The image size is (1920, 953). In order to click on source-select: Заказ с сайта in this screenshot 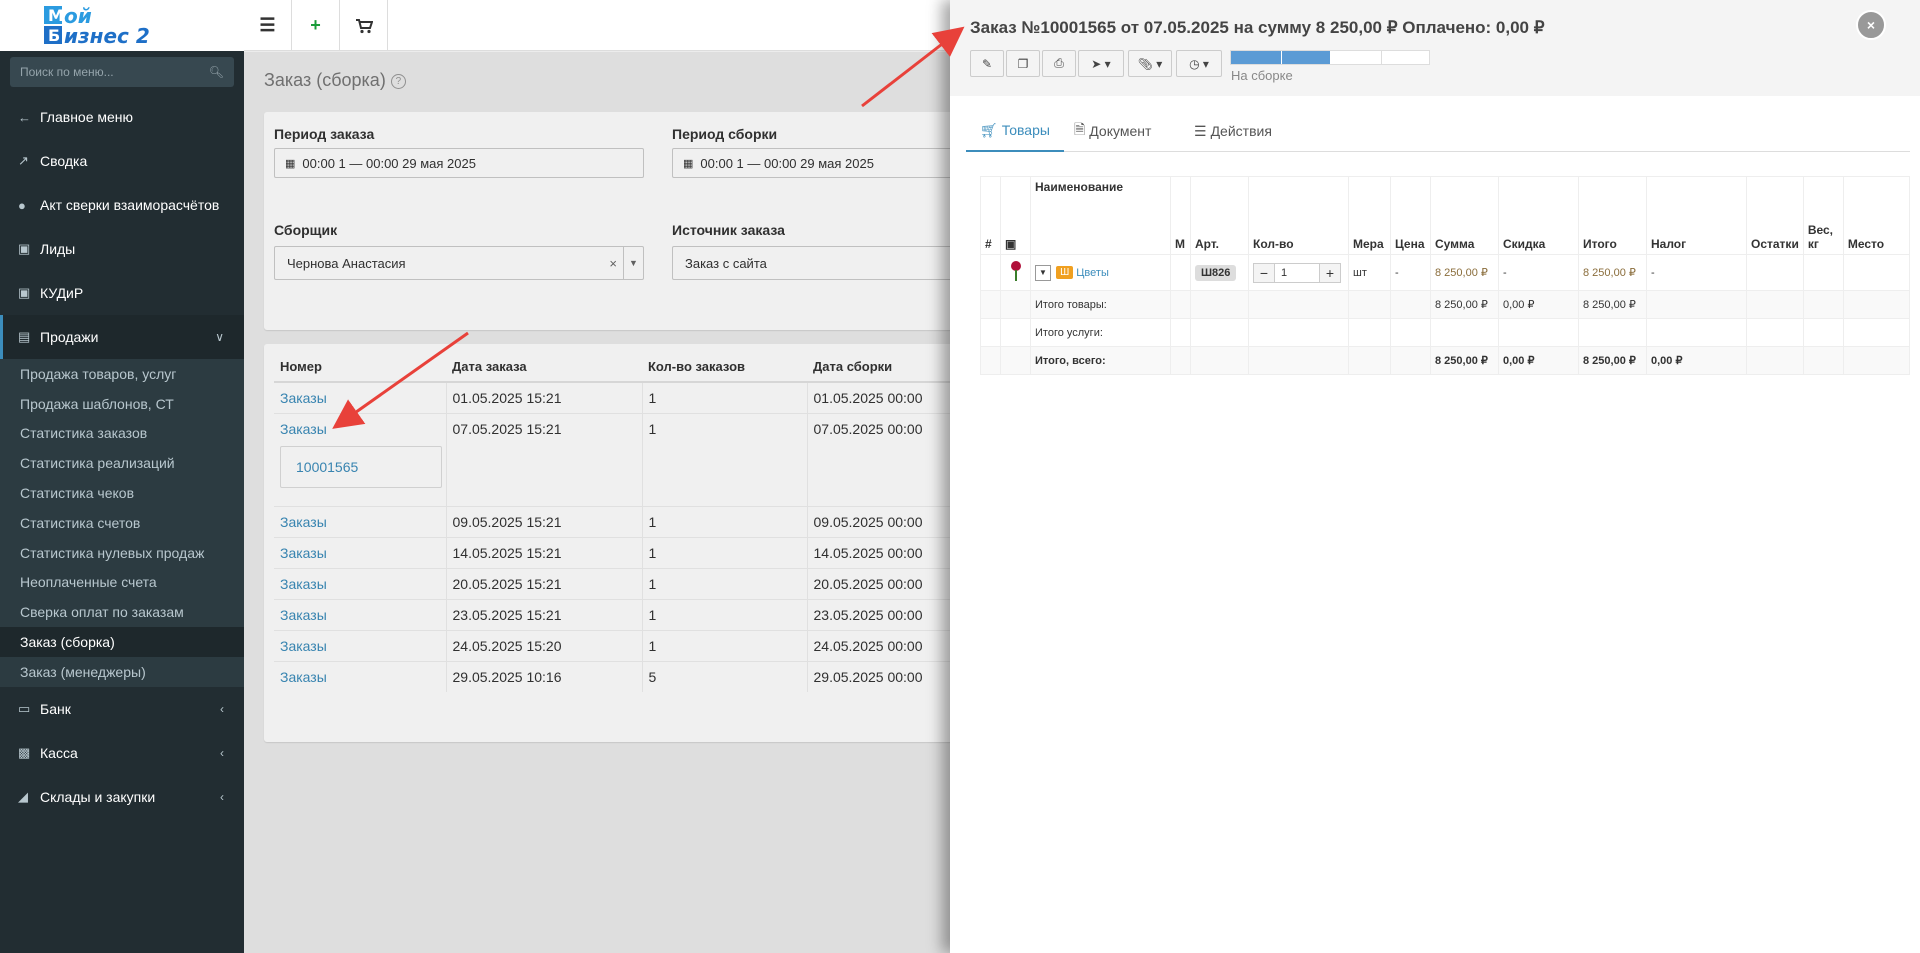, I will do `click(828, 263)`.